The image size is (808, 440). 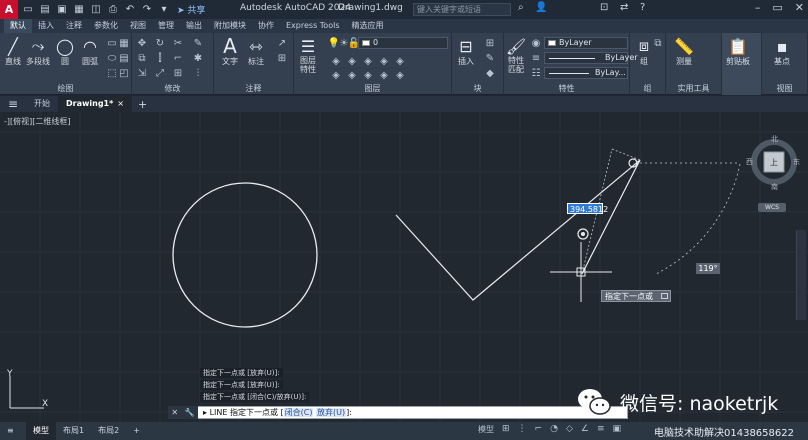 What do you see at coordinates (490, 58) in the screenshot?
I see `edit-block-icon: ✎` at bounding box center [490, 58].